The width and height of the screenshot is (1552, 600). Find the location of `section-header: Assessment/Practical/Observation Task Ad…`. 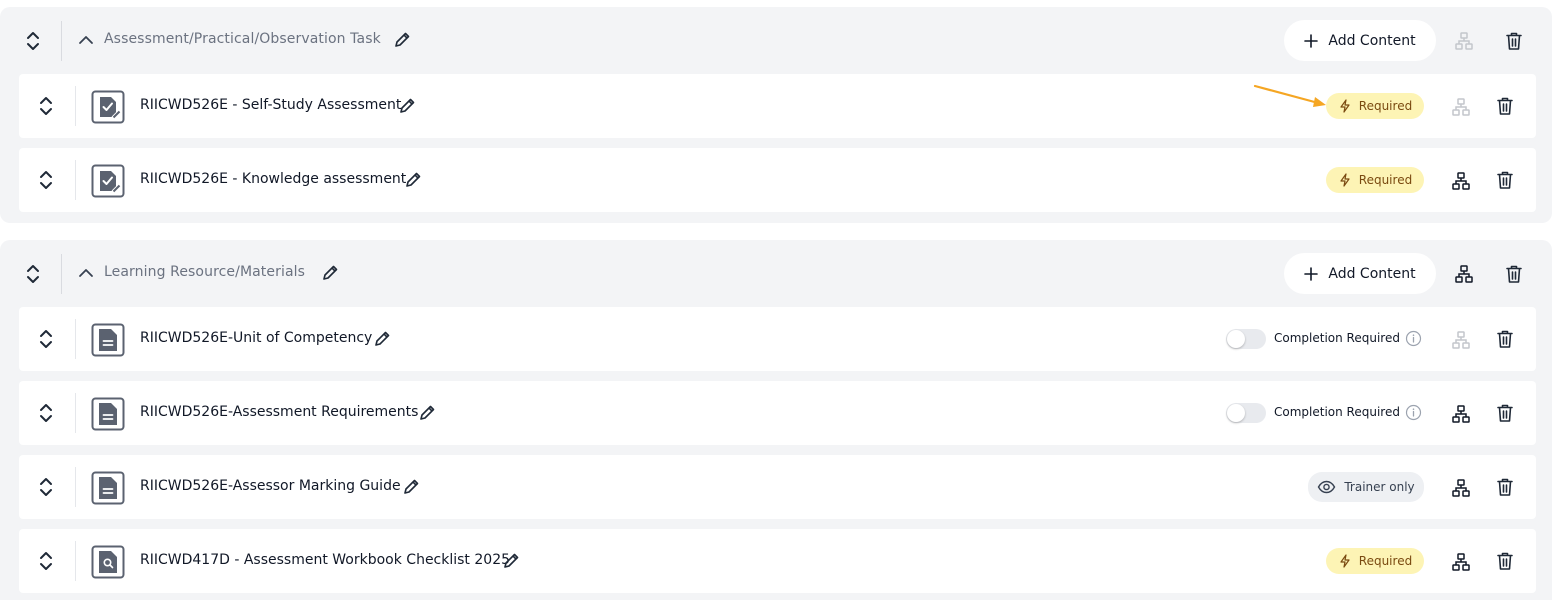

section-header: Assessment/Practical/Observation Task Ad… is located at coordinates (776, 40).